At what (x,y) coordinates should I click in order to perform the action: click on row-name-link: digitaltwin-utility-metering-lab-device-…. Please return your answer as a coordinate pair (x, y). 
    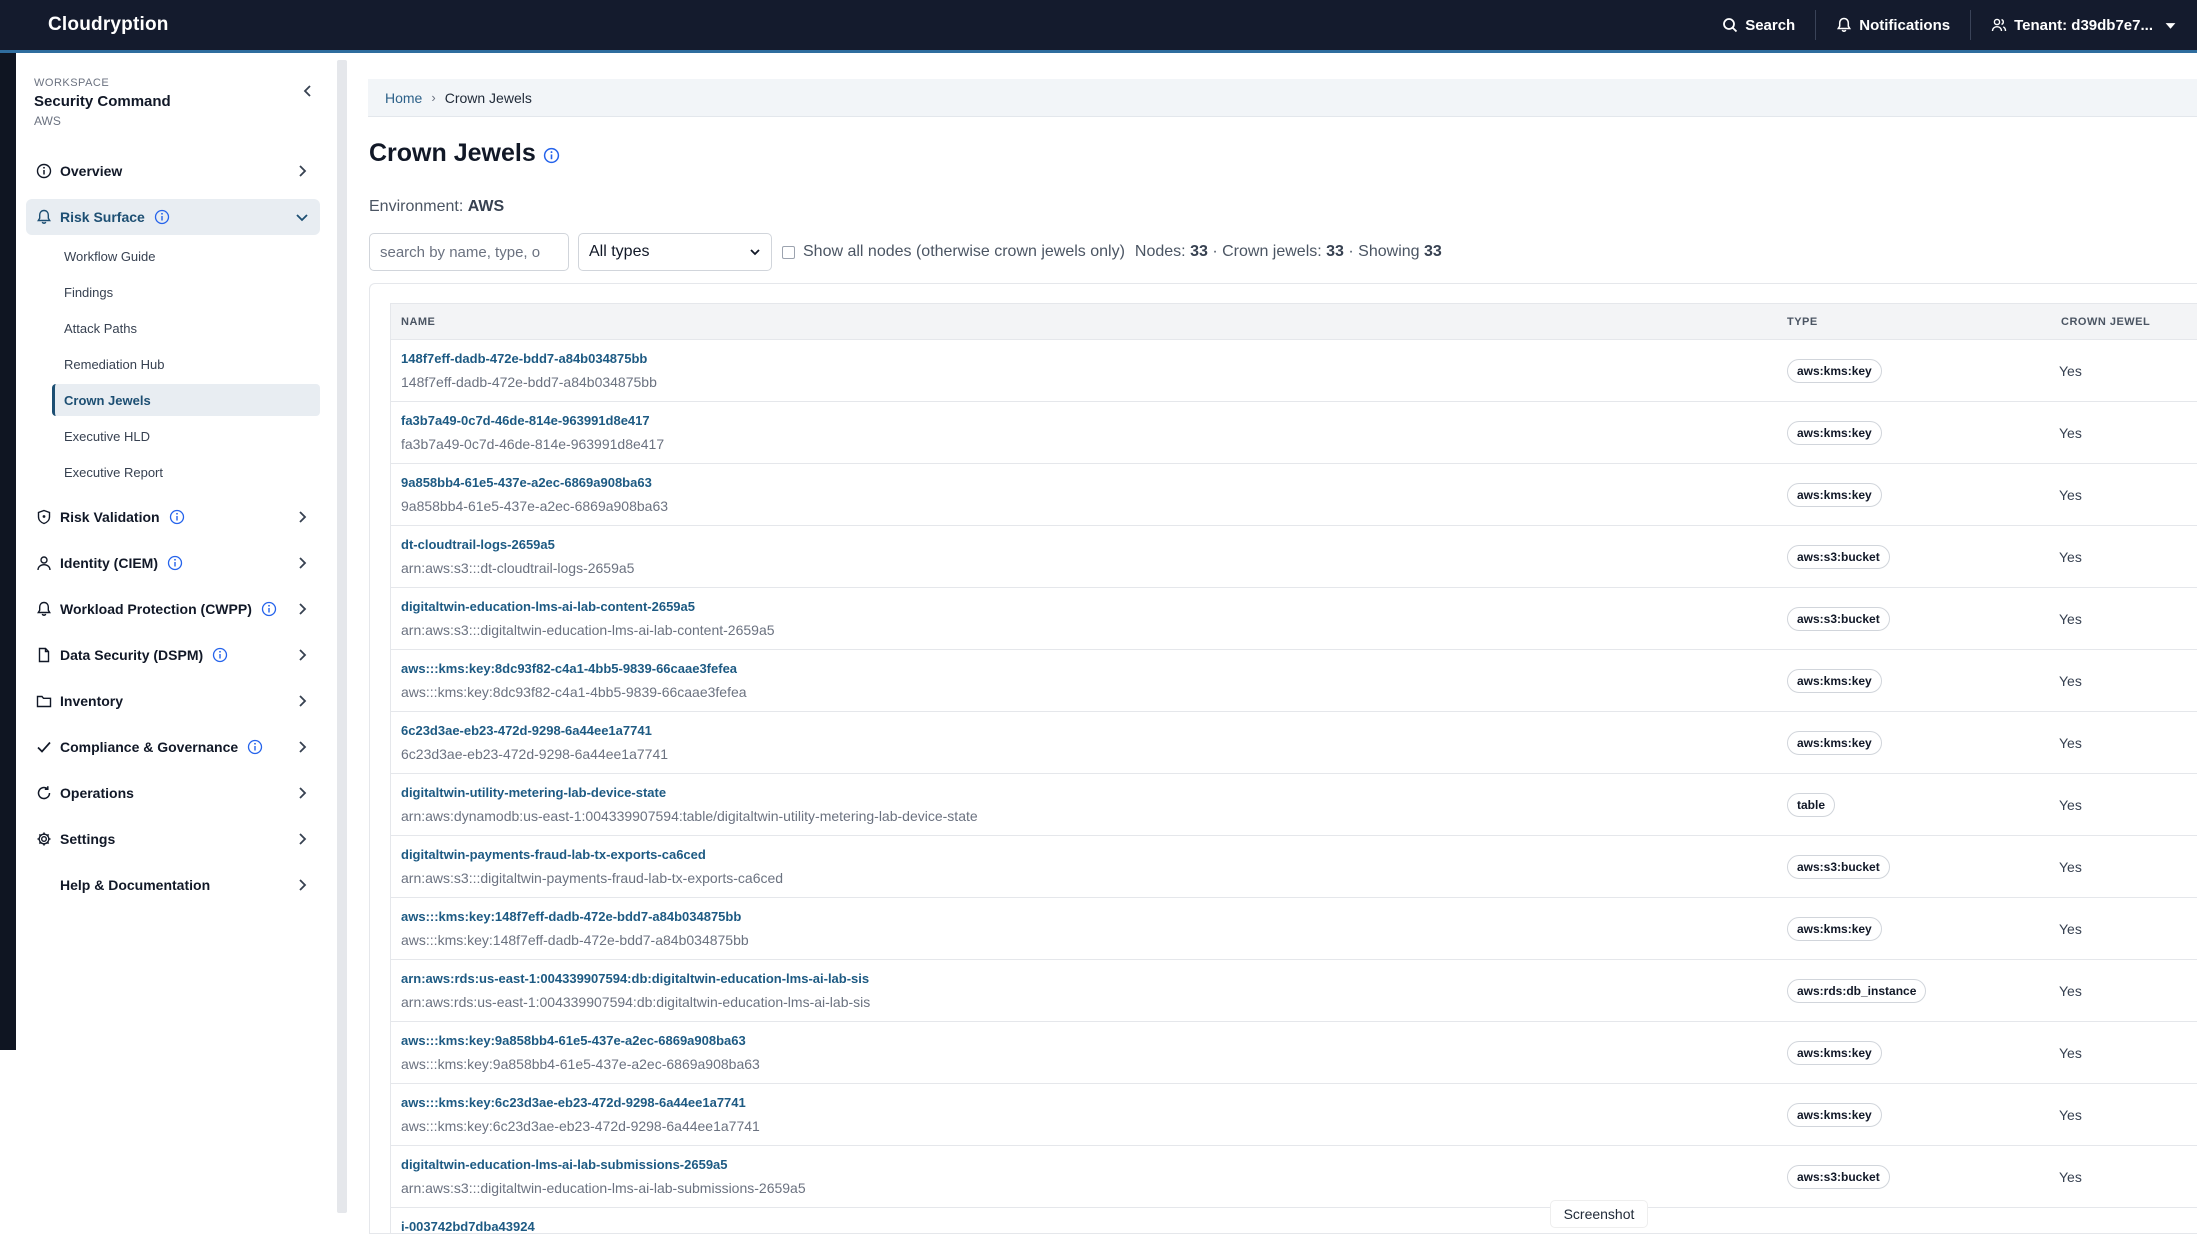
    Looking at the image, I should click on (533, 792).